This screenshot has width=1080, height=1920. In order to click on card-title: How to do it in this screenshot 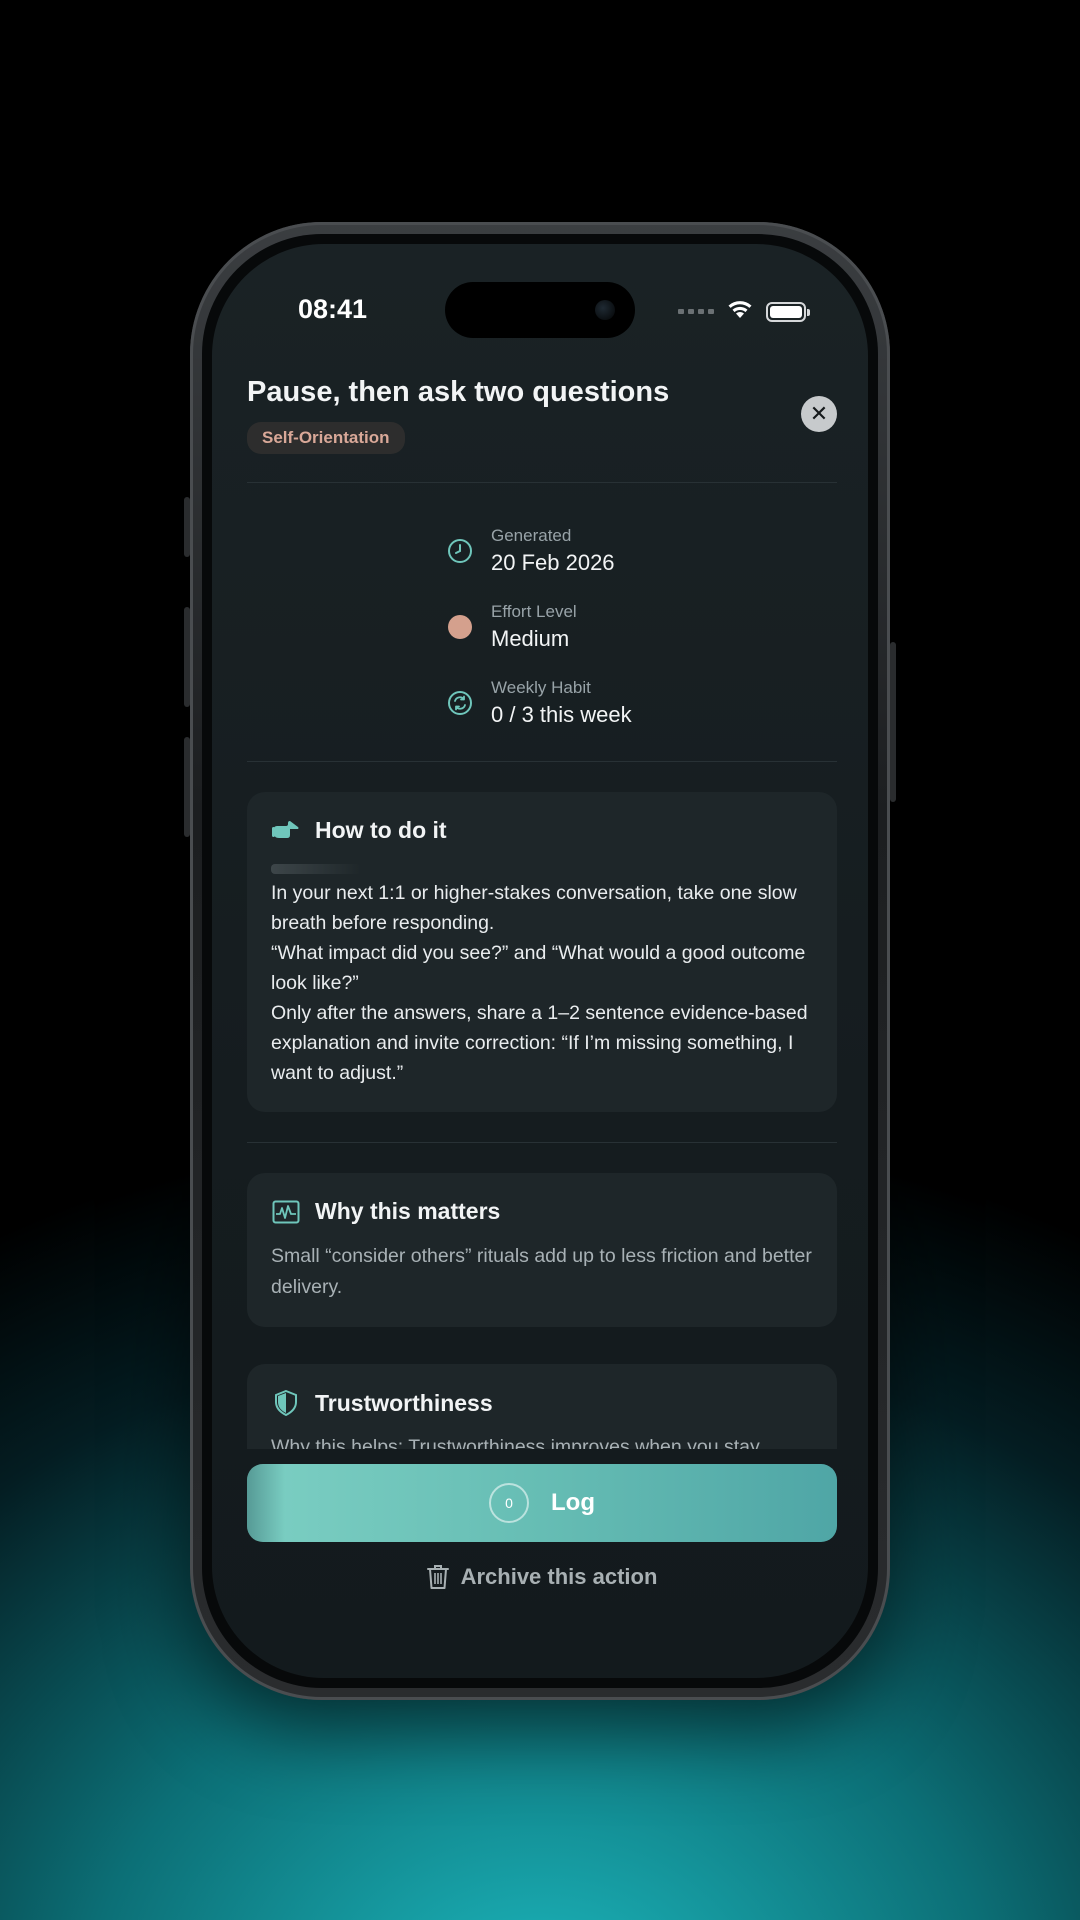, I will do `click(381, 830)`.